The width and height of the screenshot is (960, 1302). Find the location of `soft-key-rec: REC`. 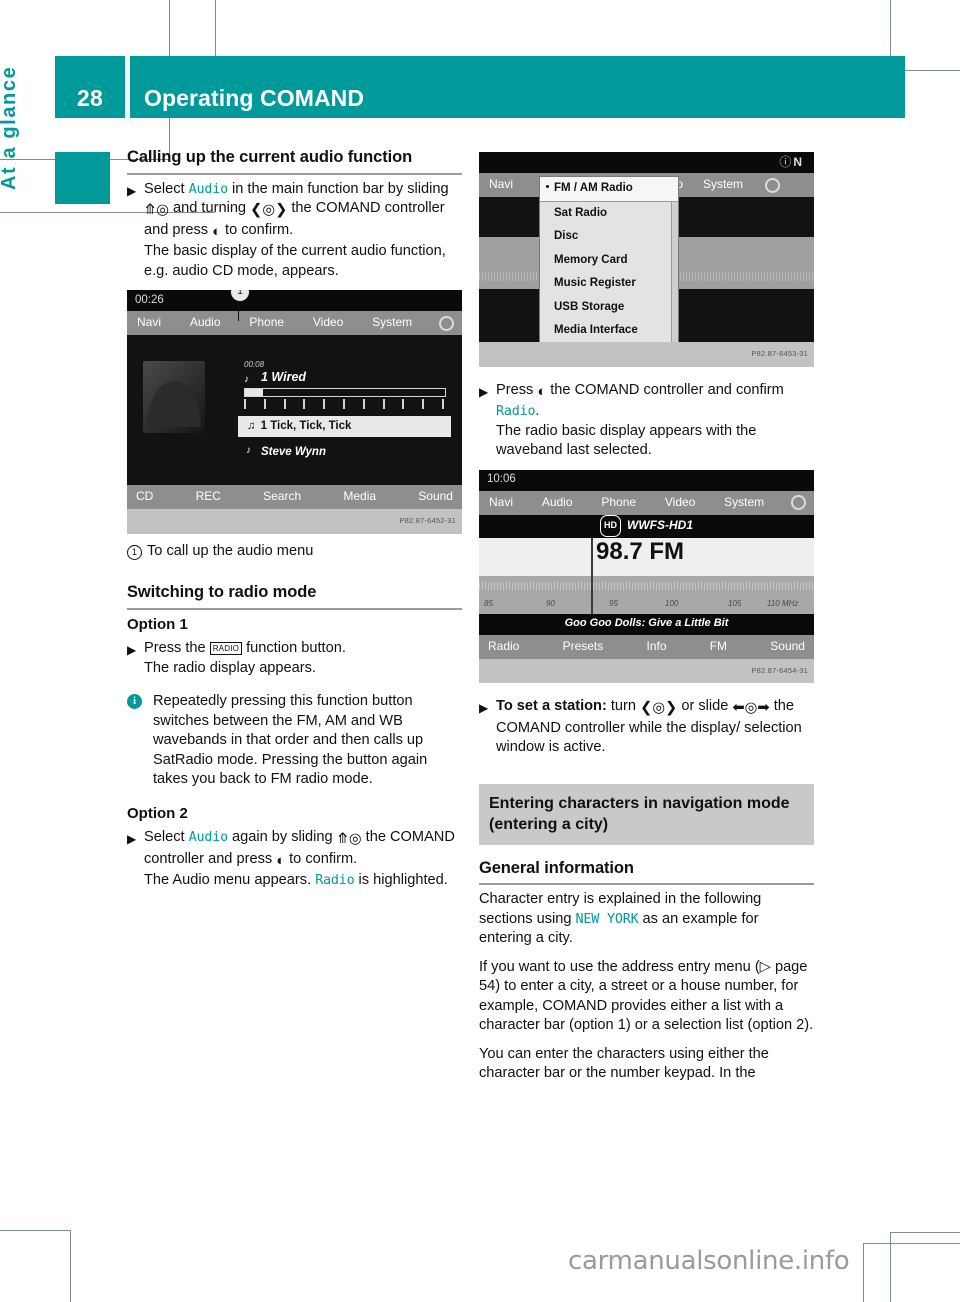

soft-key-rec: REC is located at coordinates (208, 497).